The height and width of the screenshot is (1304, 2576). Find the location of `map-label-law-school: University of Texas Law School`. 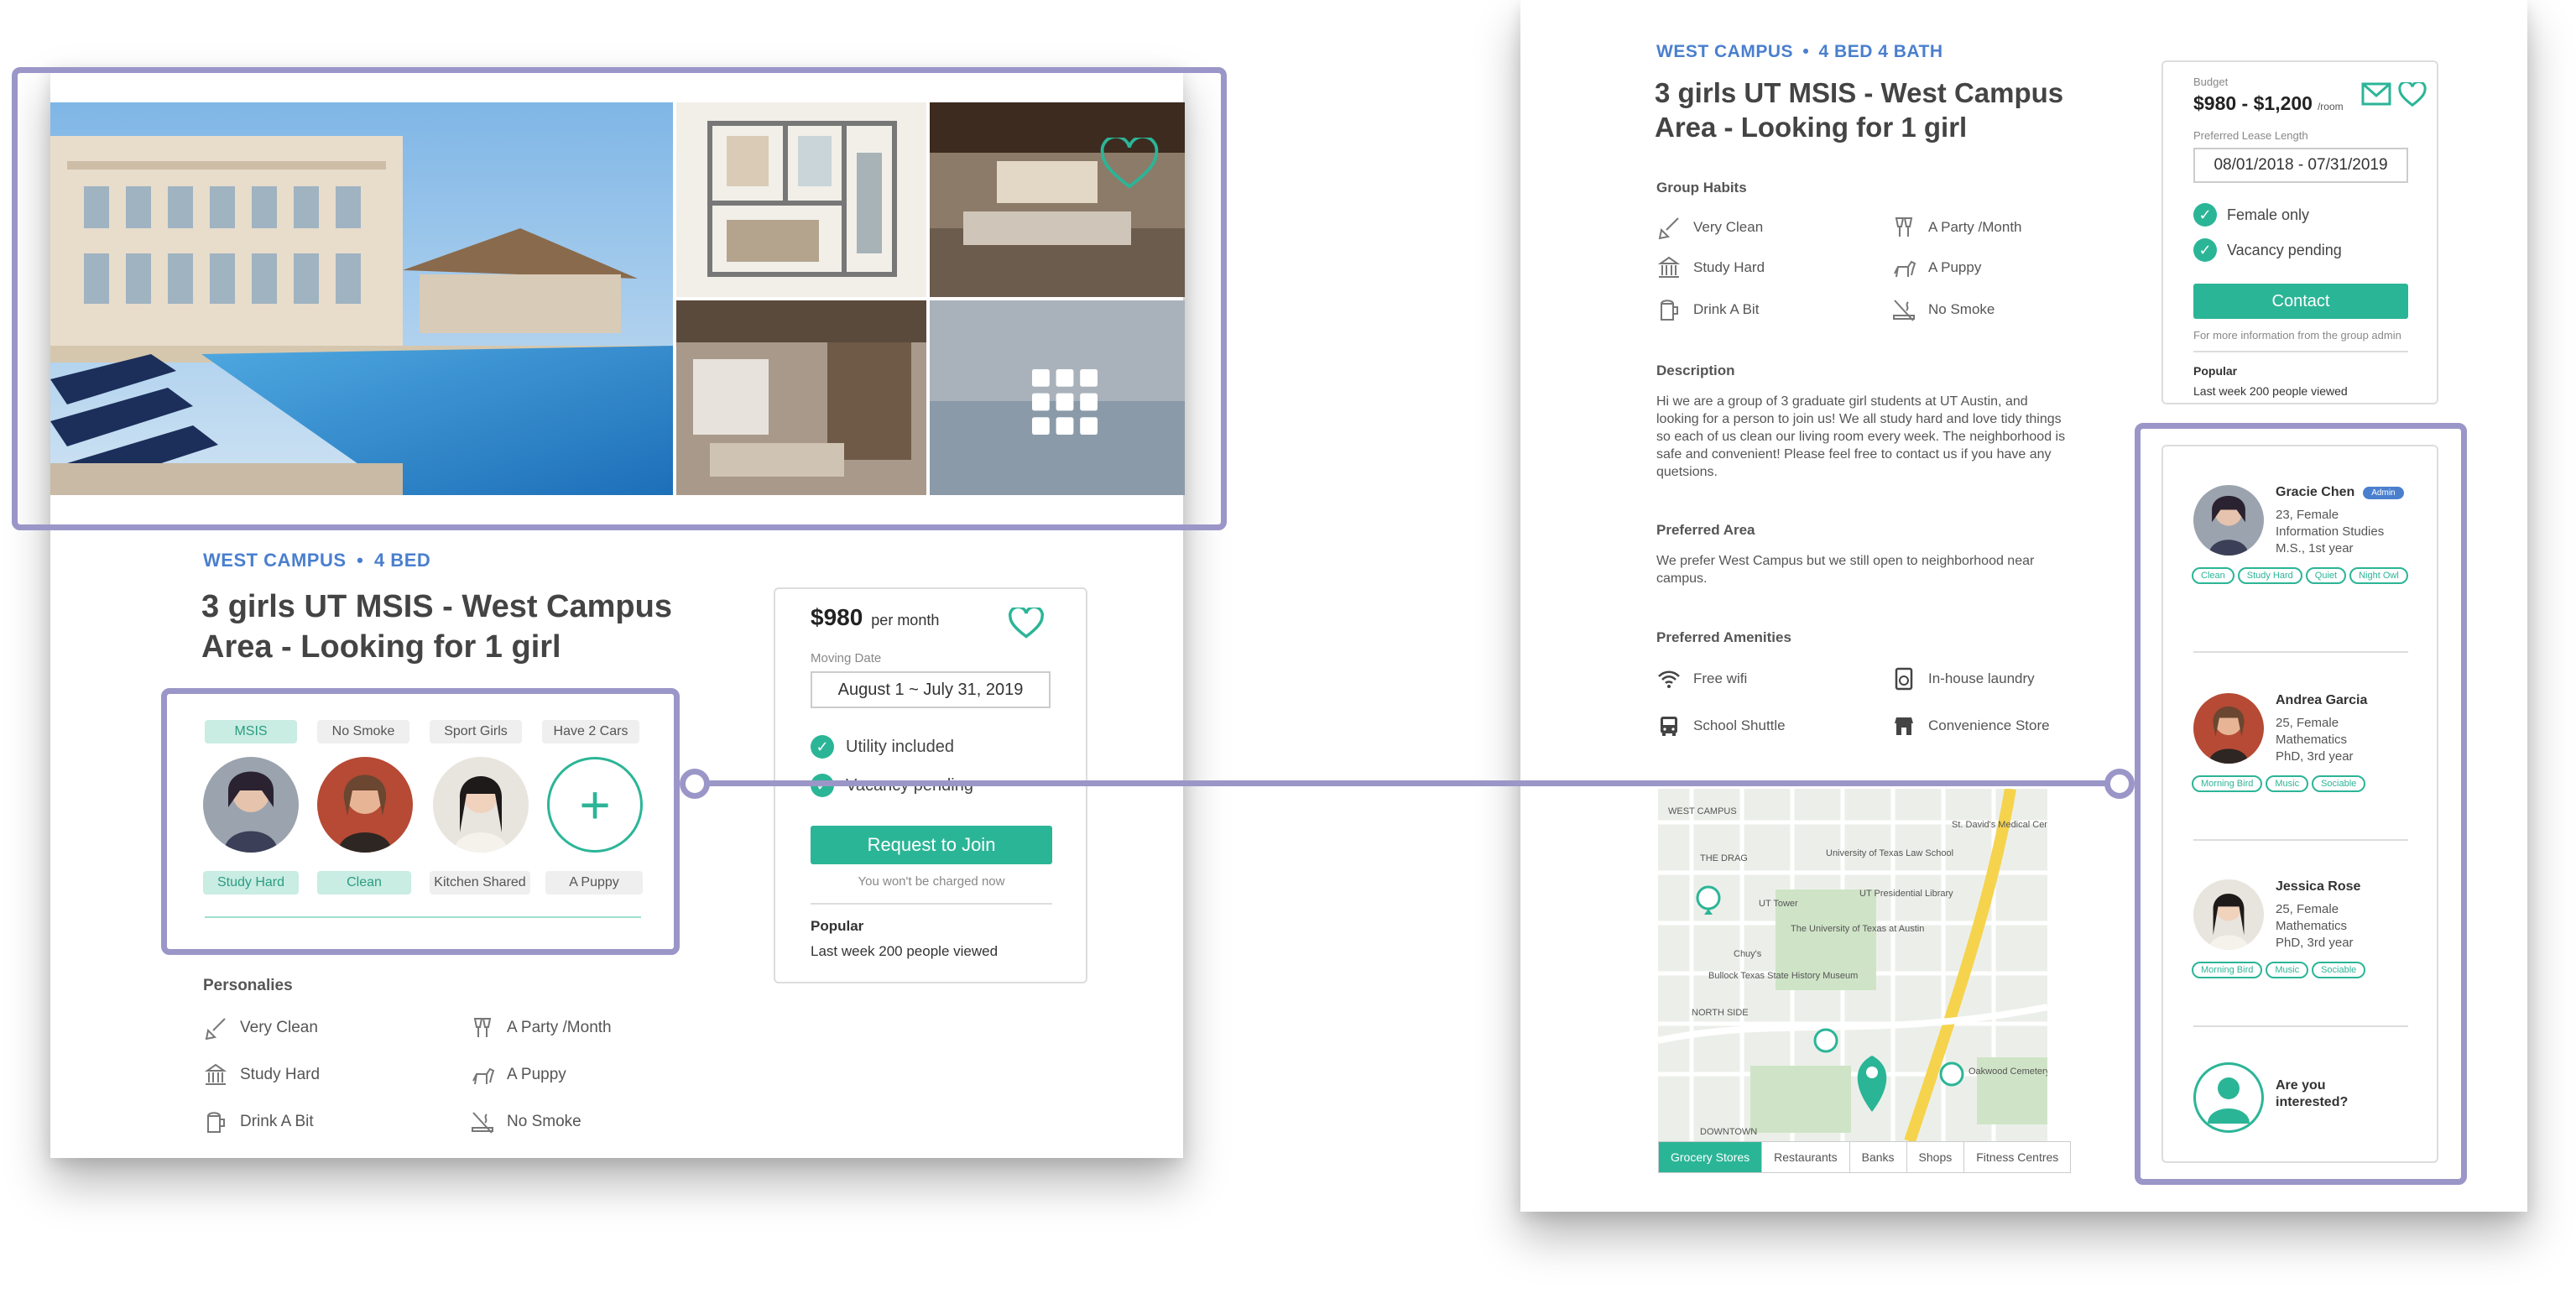

map-label-law-school: University of Texas Law School is located at coordinates (1889, 853).